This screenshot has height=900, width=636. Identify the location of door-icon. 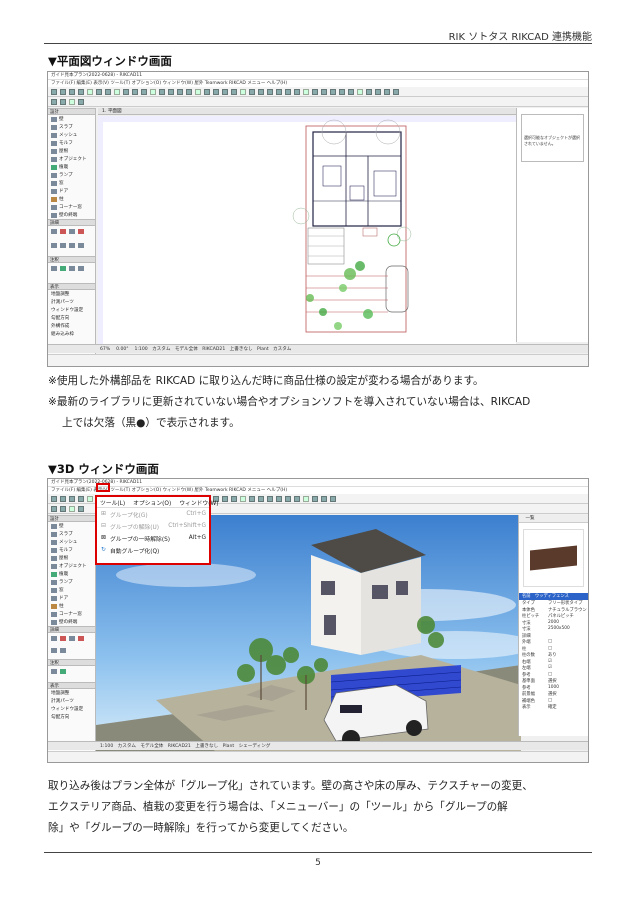
(54, 598).